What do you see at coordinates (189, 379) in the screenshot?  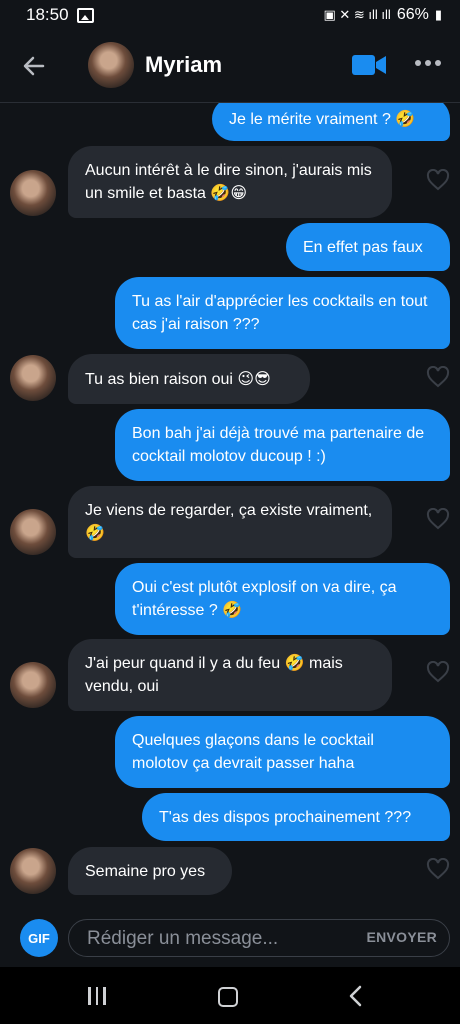 I see `message-received: Tu as bien raison oui 😉😎` at bounding box center [189, 379].